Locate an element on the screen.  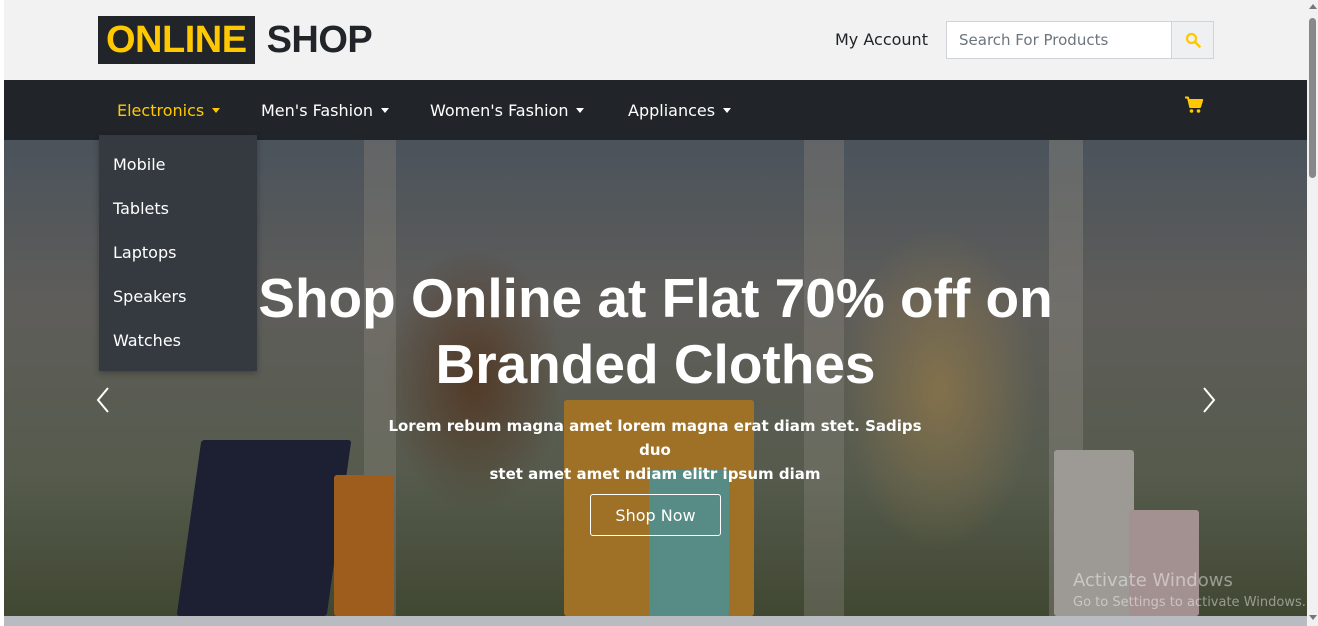
scroll-down-arrow-icon is located at coordinates (1313, 617).